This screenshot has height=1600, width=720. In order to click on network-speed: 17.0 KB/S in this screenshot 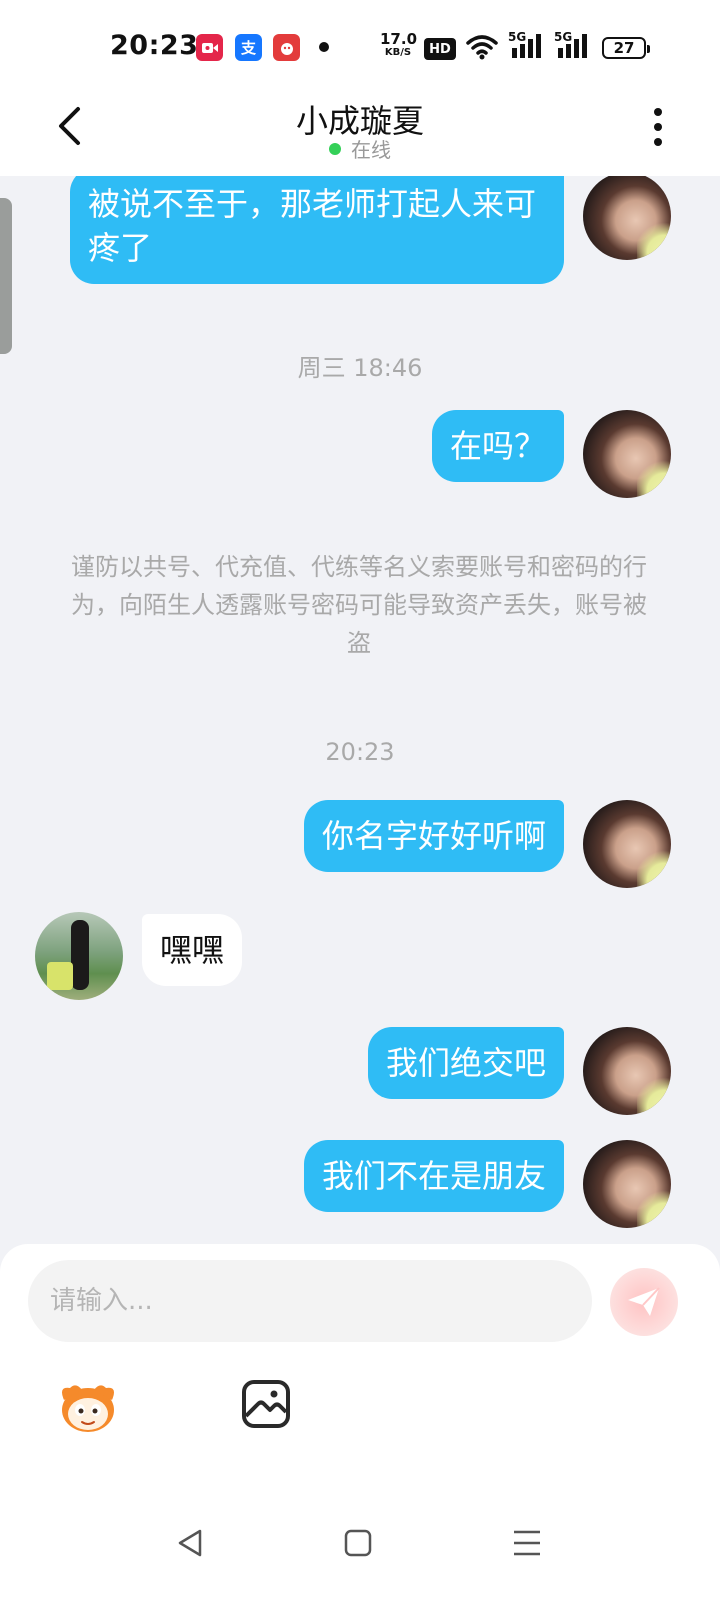, I will do `click(398, 46)`.